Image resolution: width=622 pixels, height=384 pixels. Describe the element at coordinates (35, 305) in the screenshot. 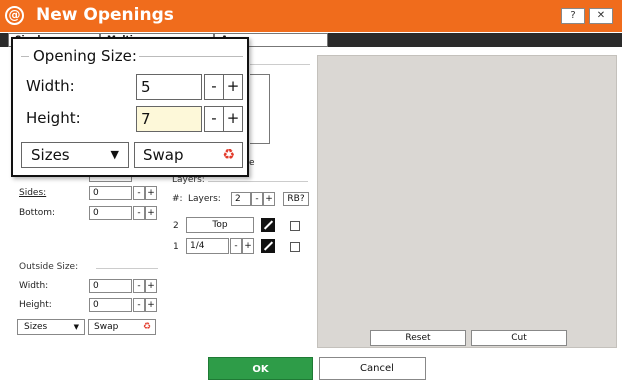

I see `outside-height-label: Height:` at that location.